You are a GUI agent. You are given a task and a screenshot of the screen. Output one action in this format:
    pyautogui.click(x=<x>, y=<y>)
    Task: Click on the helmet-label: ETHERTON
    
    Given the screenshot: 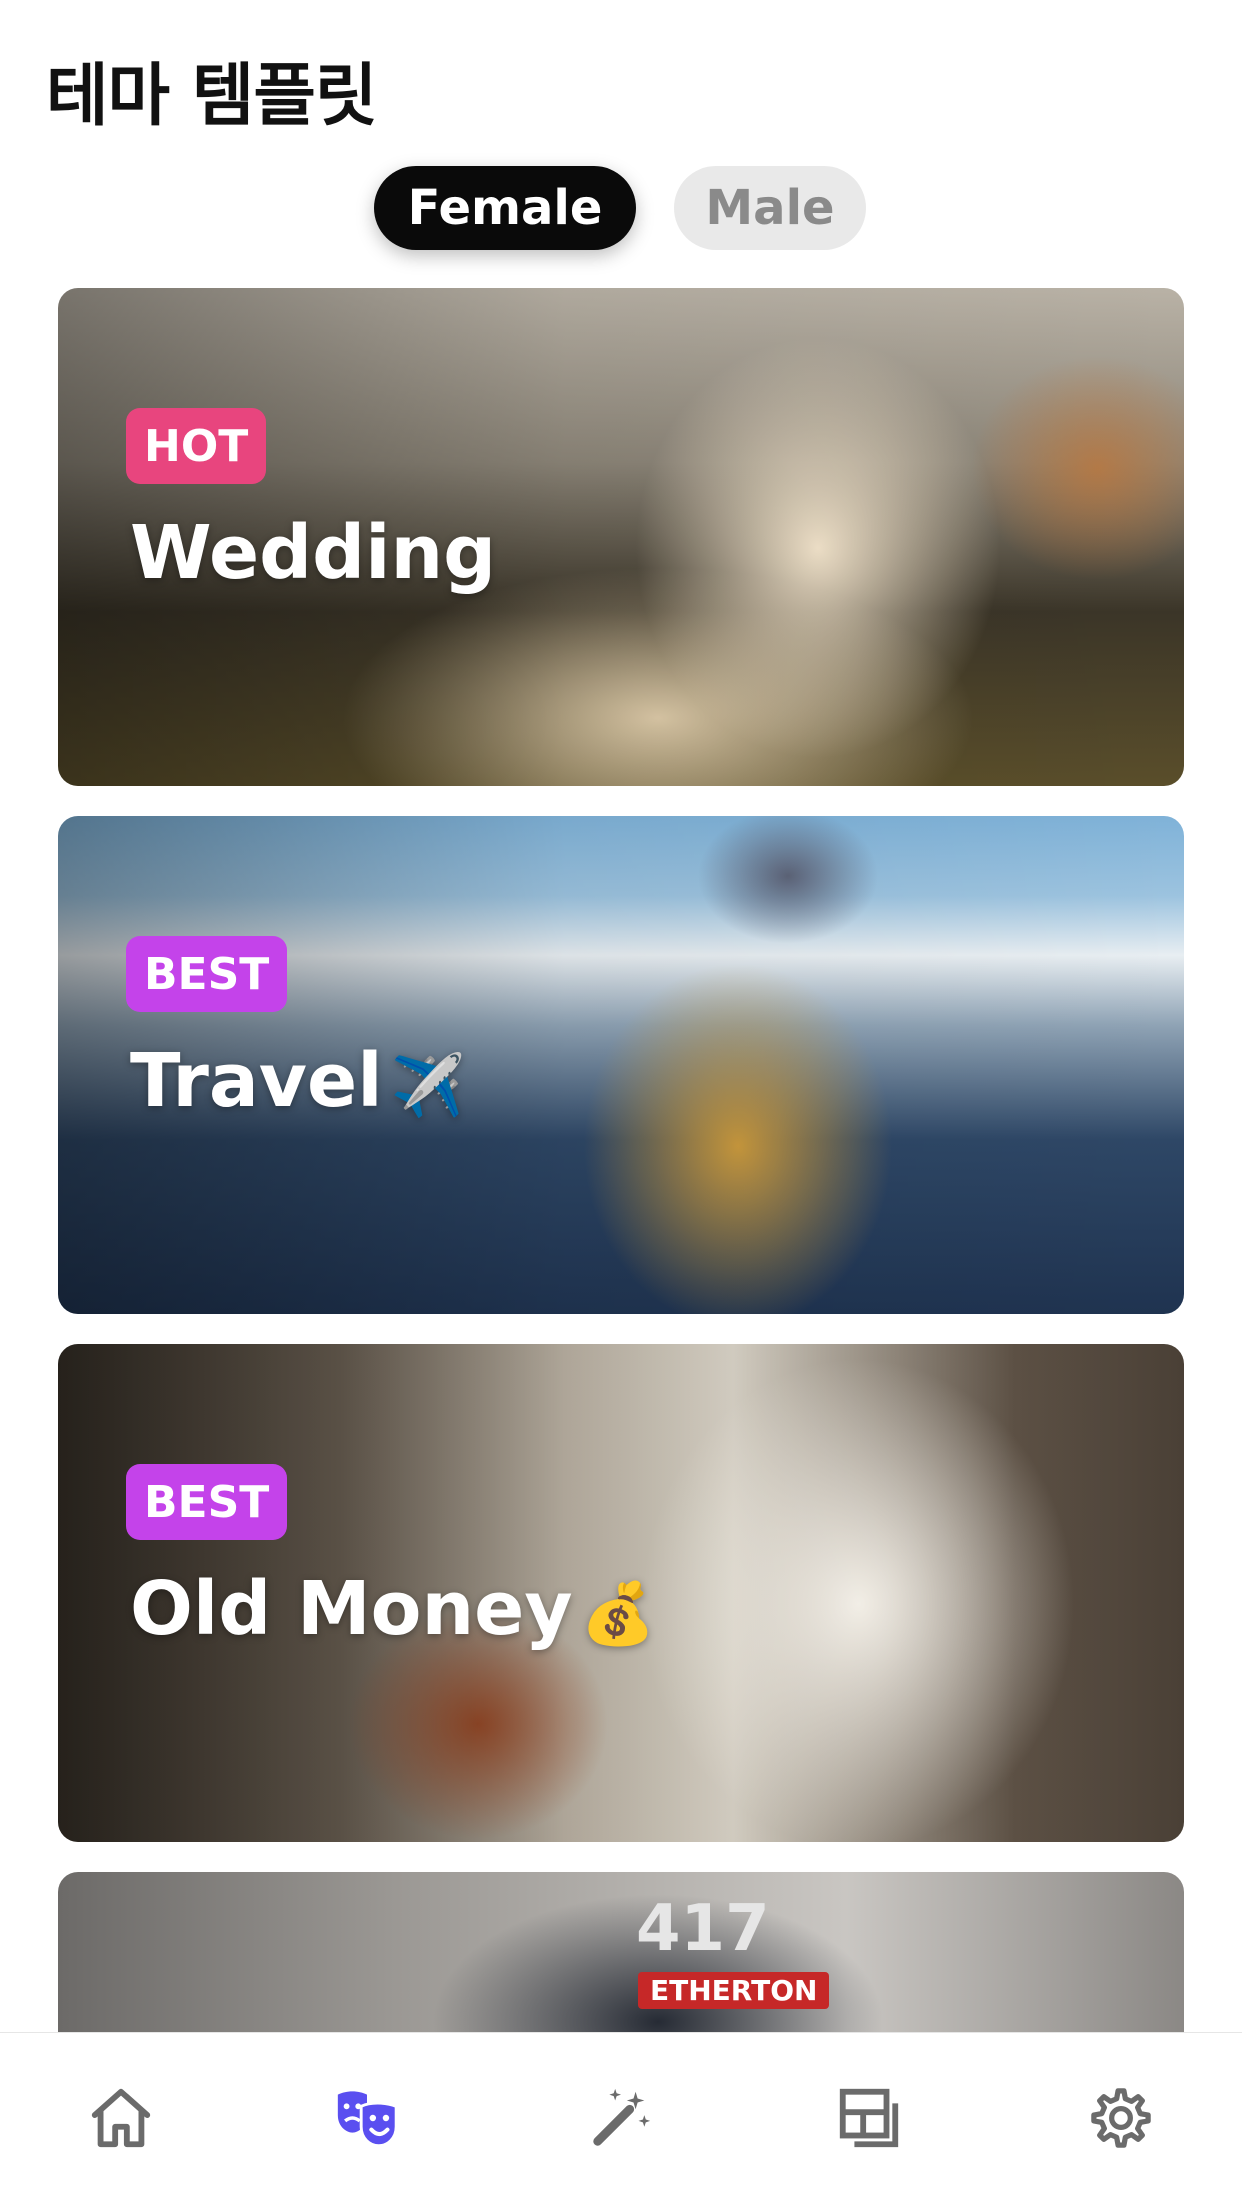 What is the action you would take?
    pyautogui.click(x=734, y=1990)
    